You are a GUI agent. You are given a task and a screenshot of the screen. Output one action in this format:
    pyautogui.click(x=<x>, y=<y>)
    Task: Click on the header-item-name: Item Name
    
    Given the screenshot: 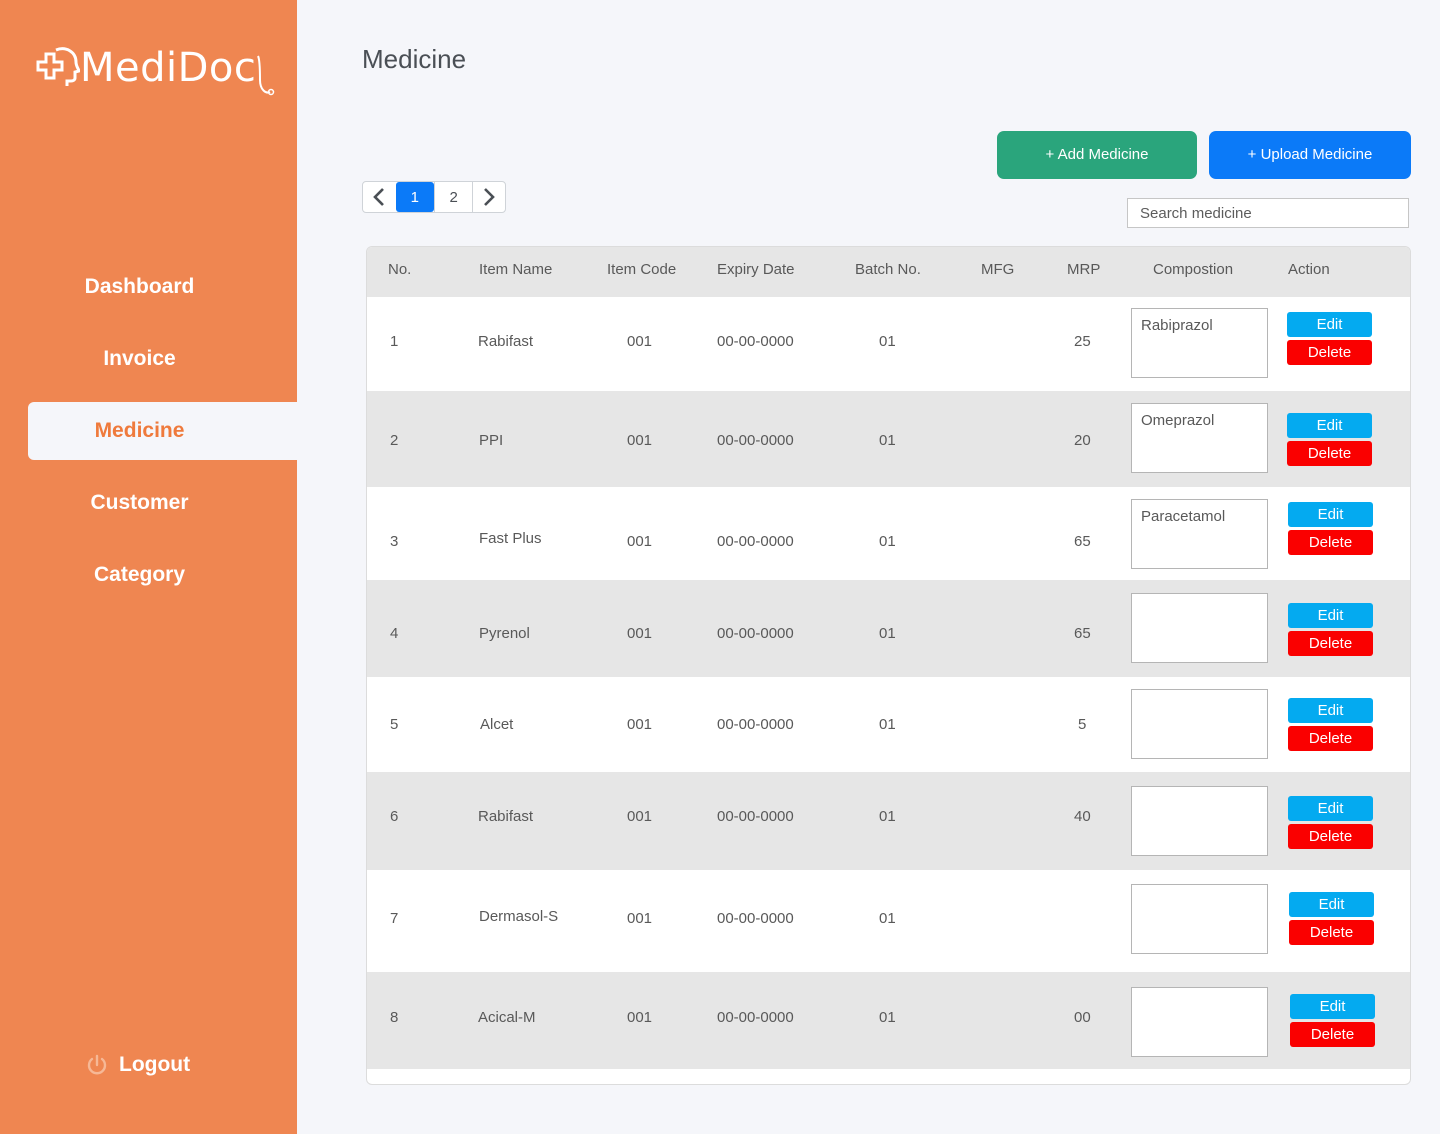 What is the action you would take?
    pyautogui.click(x=516, y=269)
    